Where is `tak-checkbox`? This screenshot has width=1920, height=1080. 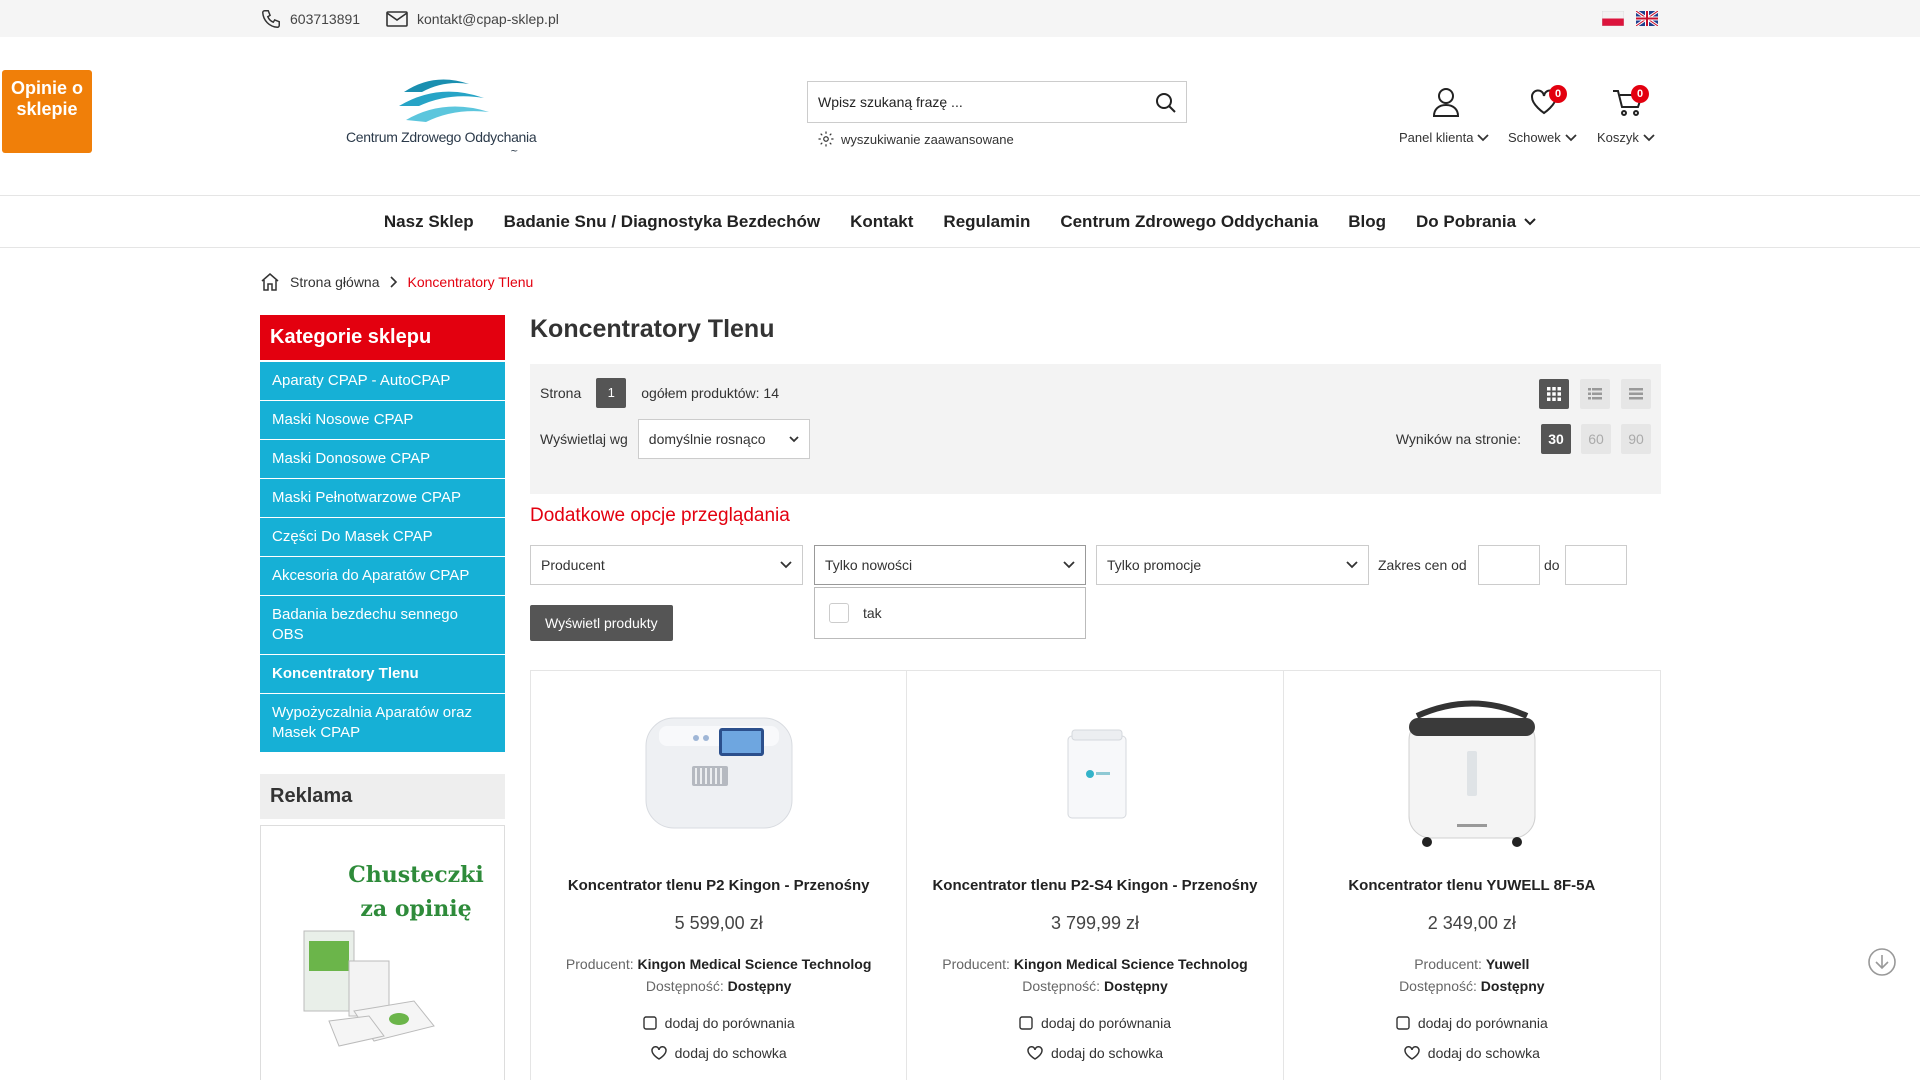 tak-checkbox is located at coordinates (839, 613).